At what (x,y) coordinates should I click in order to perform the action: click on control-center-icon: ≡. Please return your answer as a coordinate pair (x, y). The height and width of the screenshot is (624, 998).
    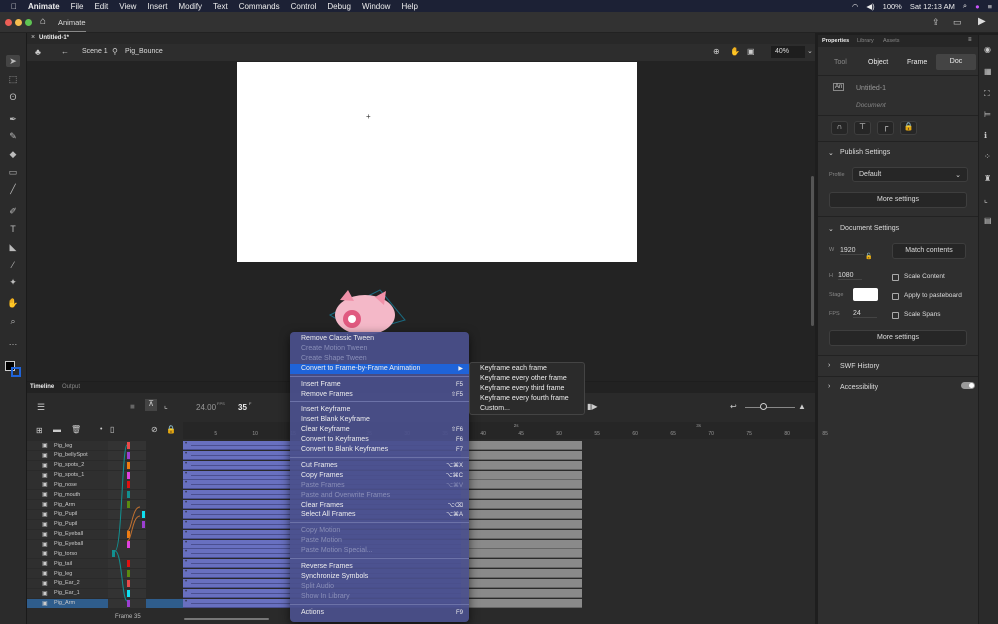
    Looking at the image, I should click on (990, 6).